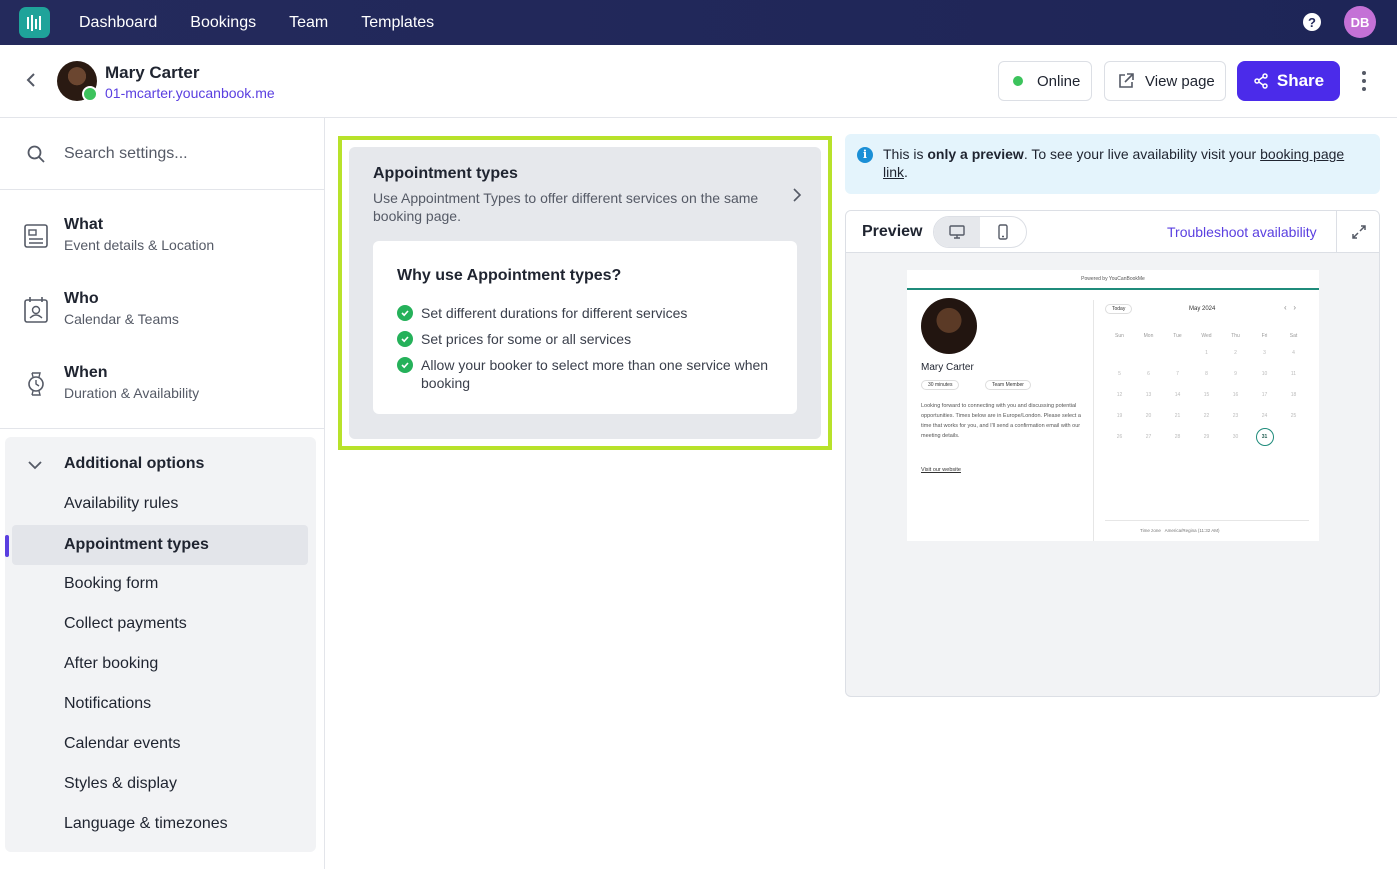  What do you see at coordinates (36, 236) in the screenshot?
I see `document-icon` at bounding box center [36, 236].